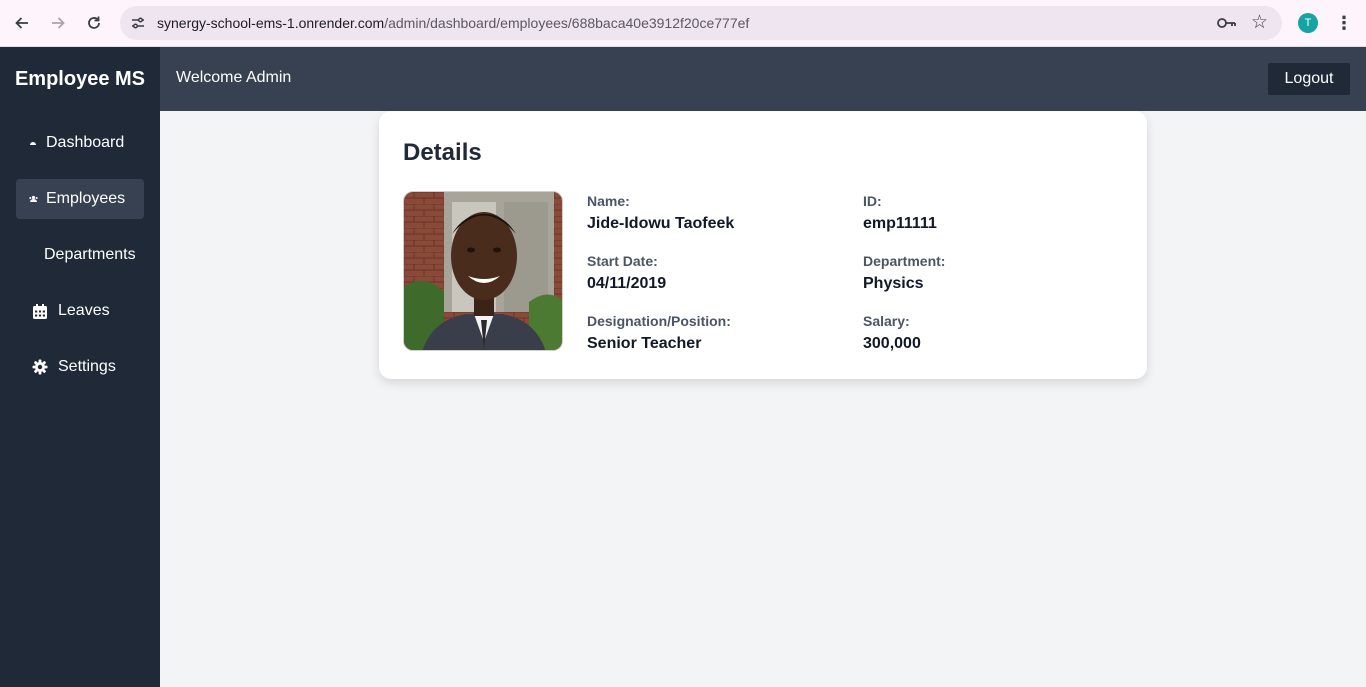 Image resolution: width=1366 pixels, height=687 pixels. I want to click on users-icon, so click(33, 199).